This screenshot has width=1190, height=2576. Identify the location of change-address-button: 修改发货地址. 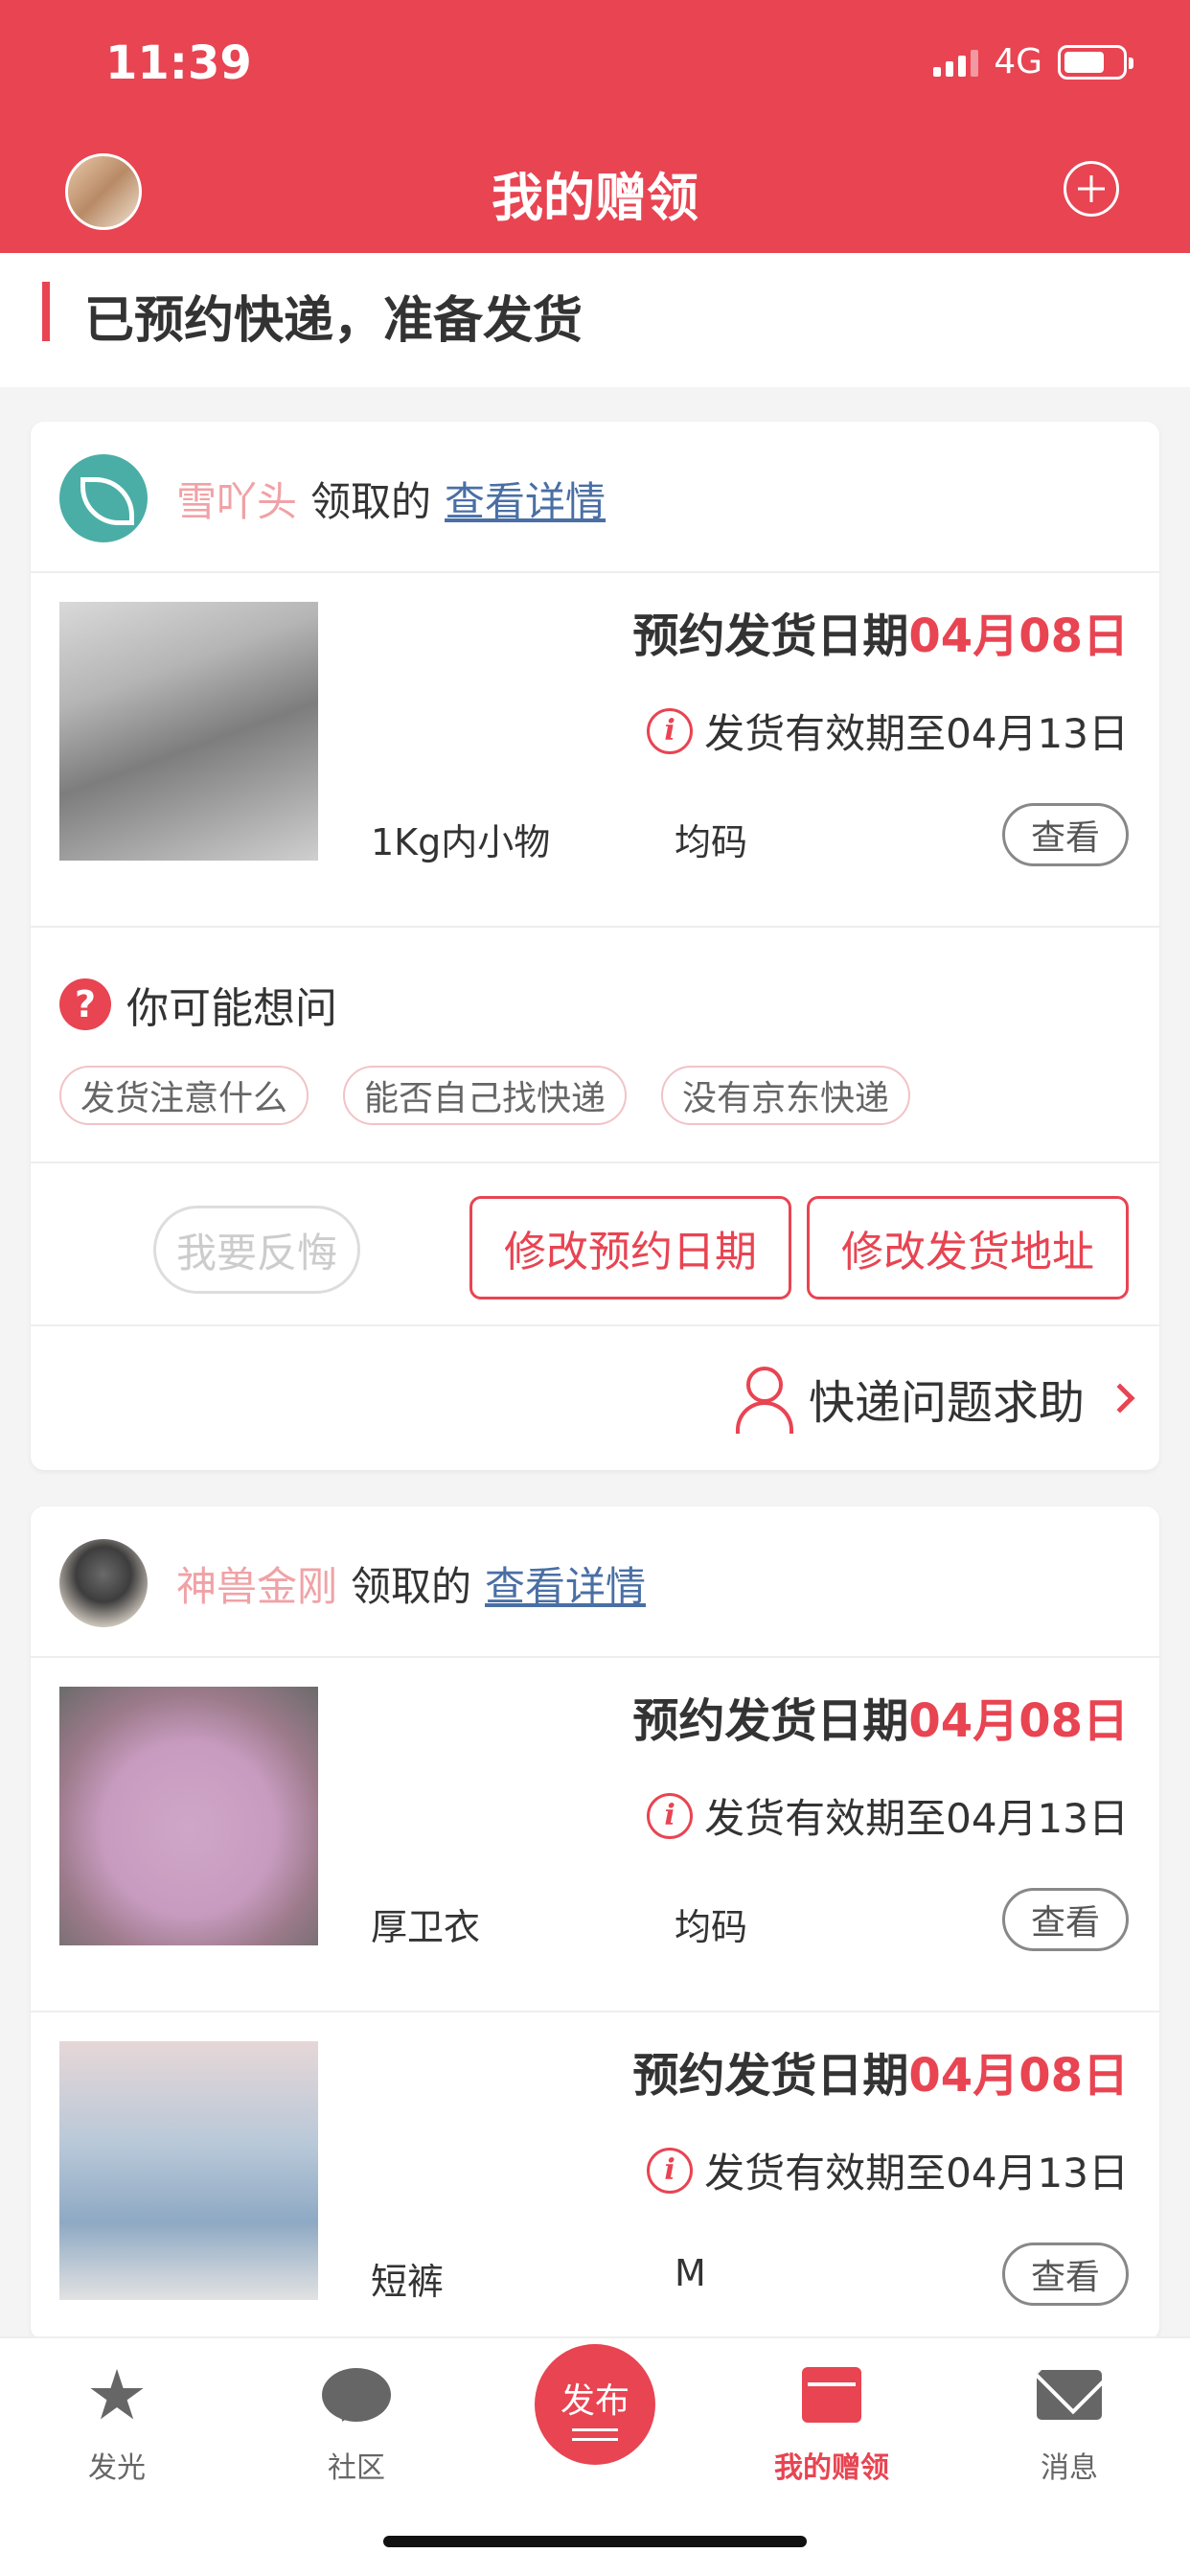
(968, 1248).